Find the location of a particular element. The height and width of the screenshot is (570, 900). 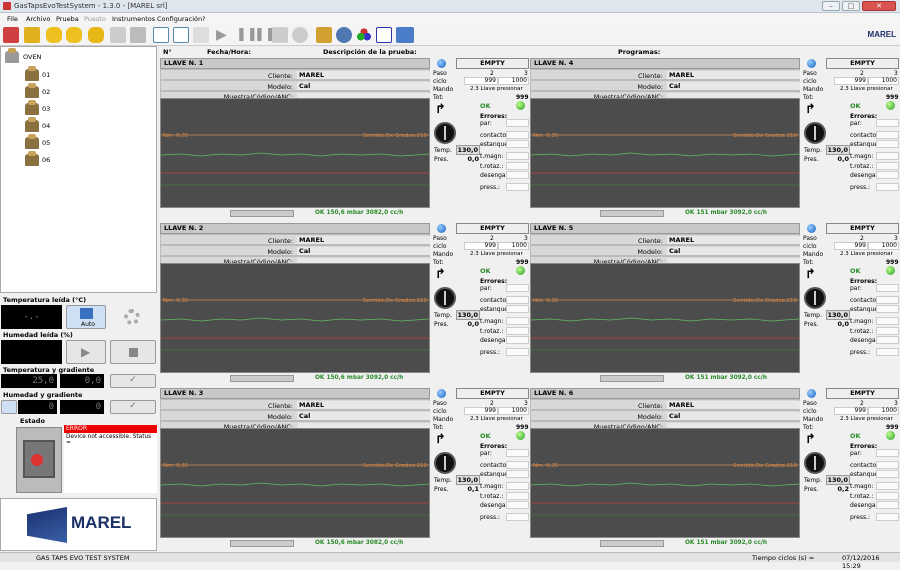

close-button: ✕ is located at coordinates (879, 6).